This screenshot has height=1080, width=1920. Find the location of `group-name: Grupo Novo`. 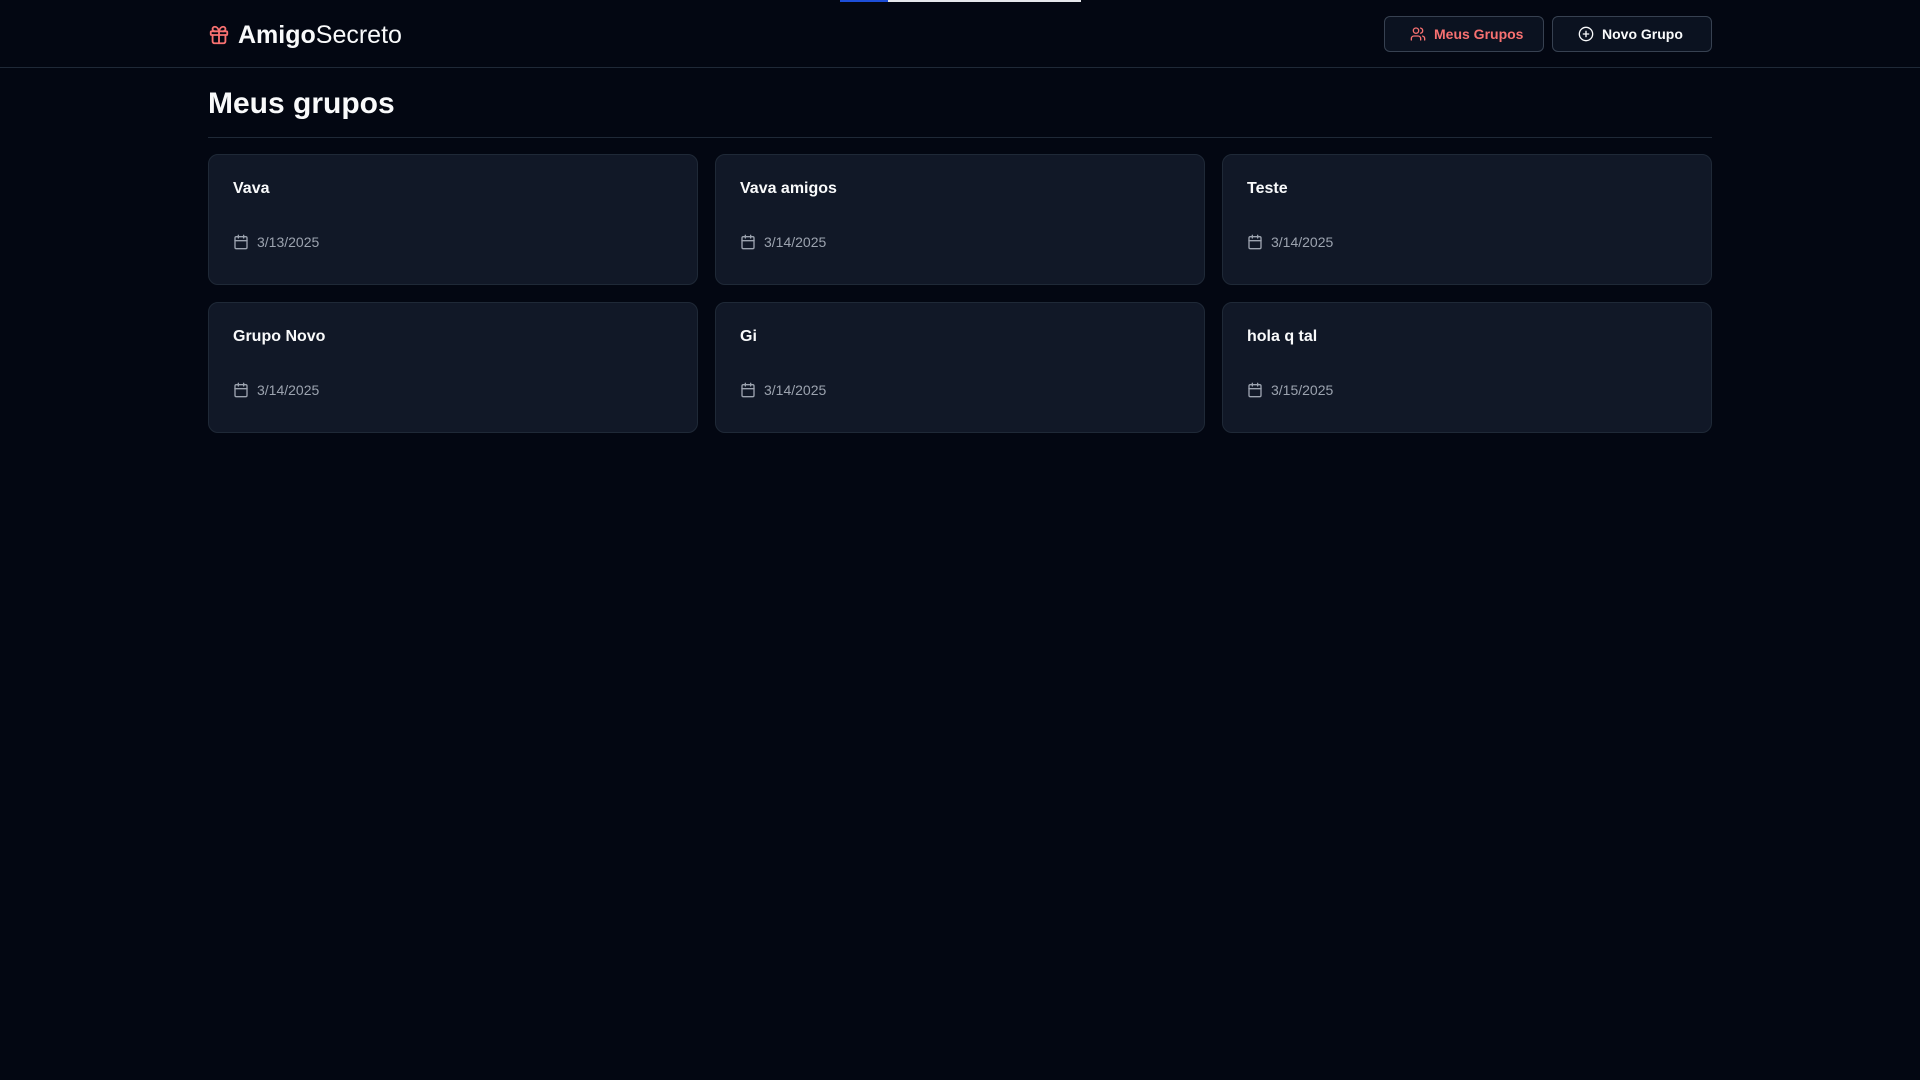

group-name: Grupo Novo is located at coordinates (279, 336).